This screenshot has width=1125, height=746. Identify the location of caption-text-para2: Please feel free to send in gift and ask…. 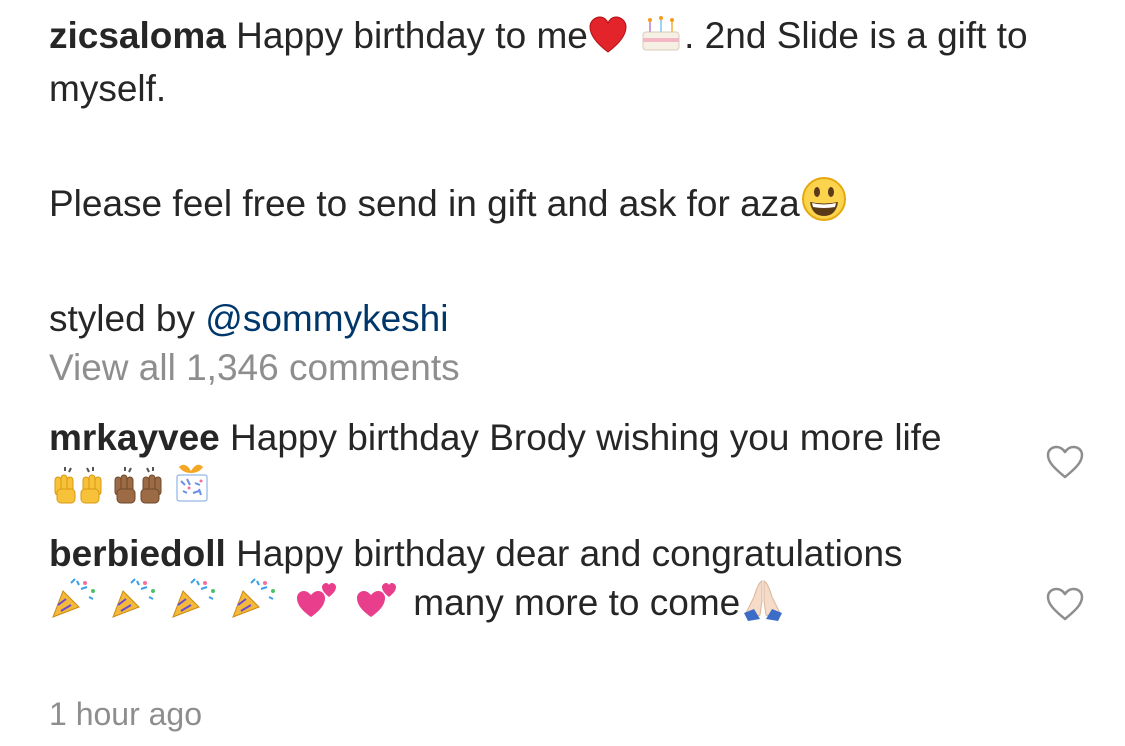
(424, 203).